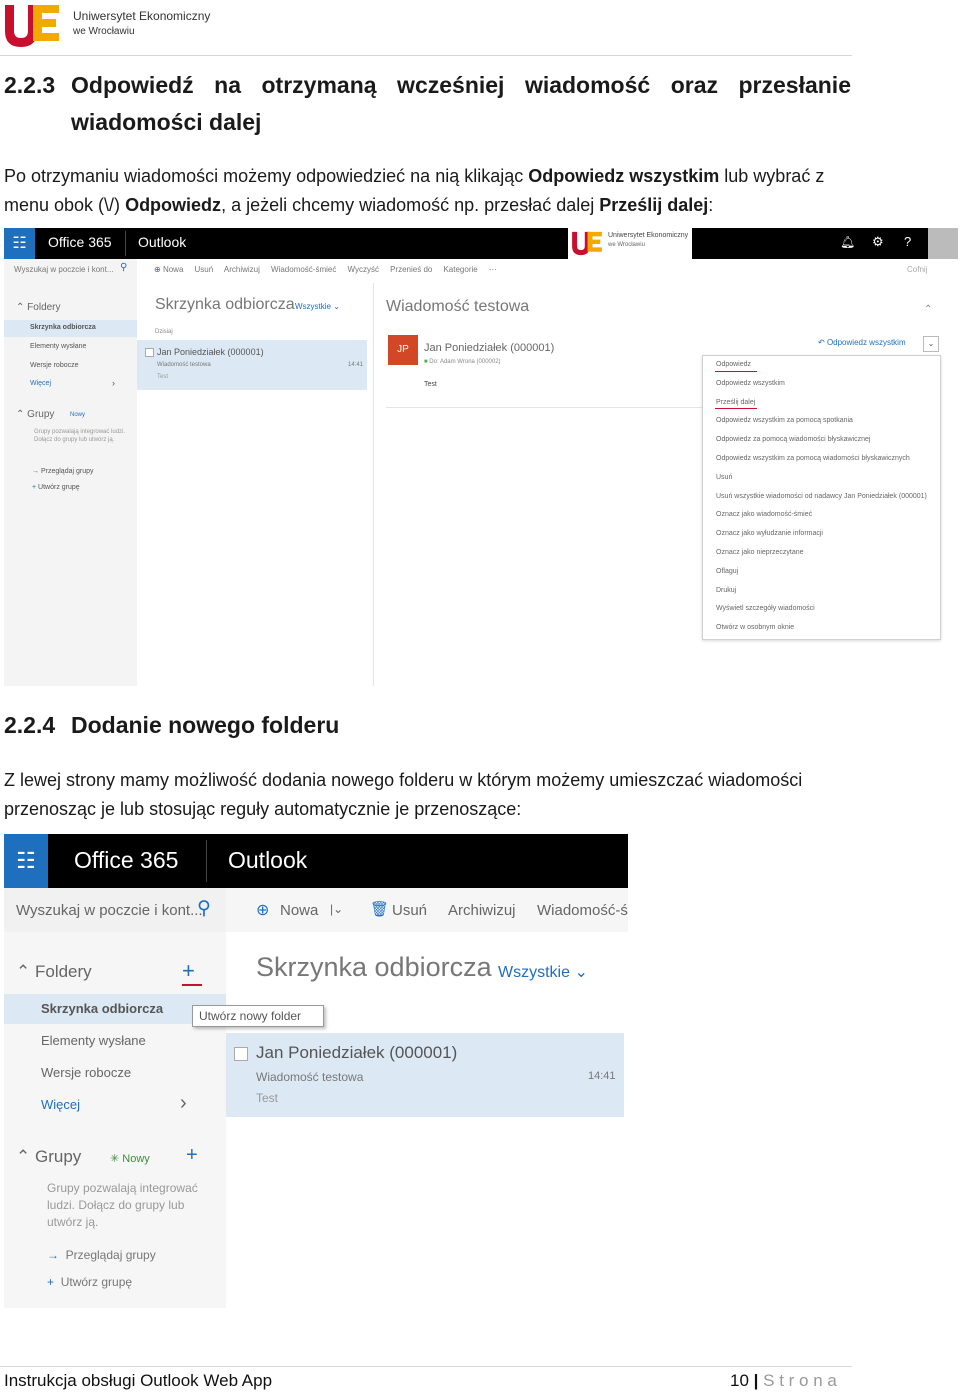  Describe the element at coordinates (928, 309) in the screenshot. I see `collapse-icon: ⌃` at that location.